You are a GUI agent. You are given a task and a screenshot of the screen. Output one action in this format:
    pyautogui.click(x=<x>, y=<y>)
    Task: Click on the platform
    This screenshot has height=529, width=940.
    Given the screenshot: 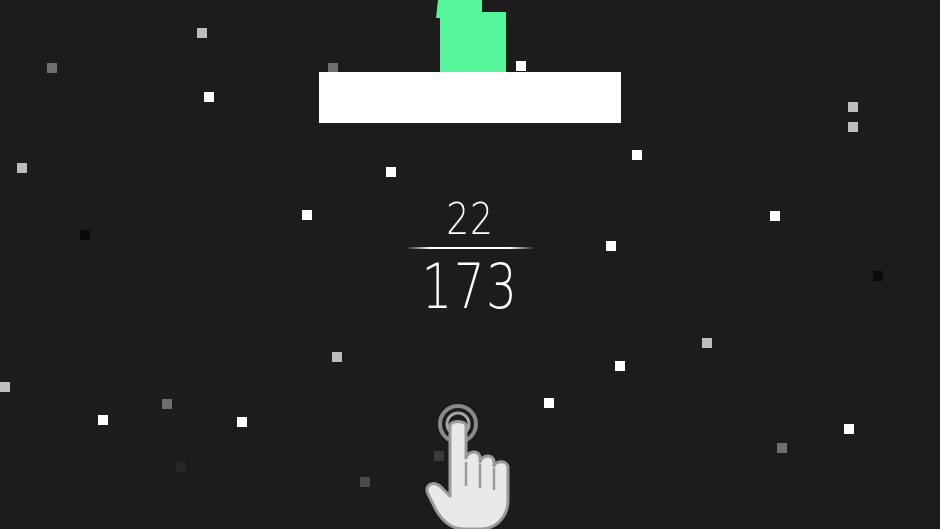 What is the action you would take?
    pyautogui.click(x=470, y=97)
    